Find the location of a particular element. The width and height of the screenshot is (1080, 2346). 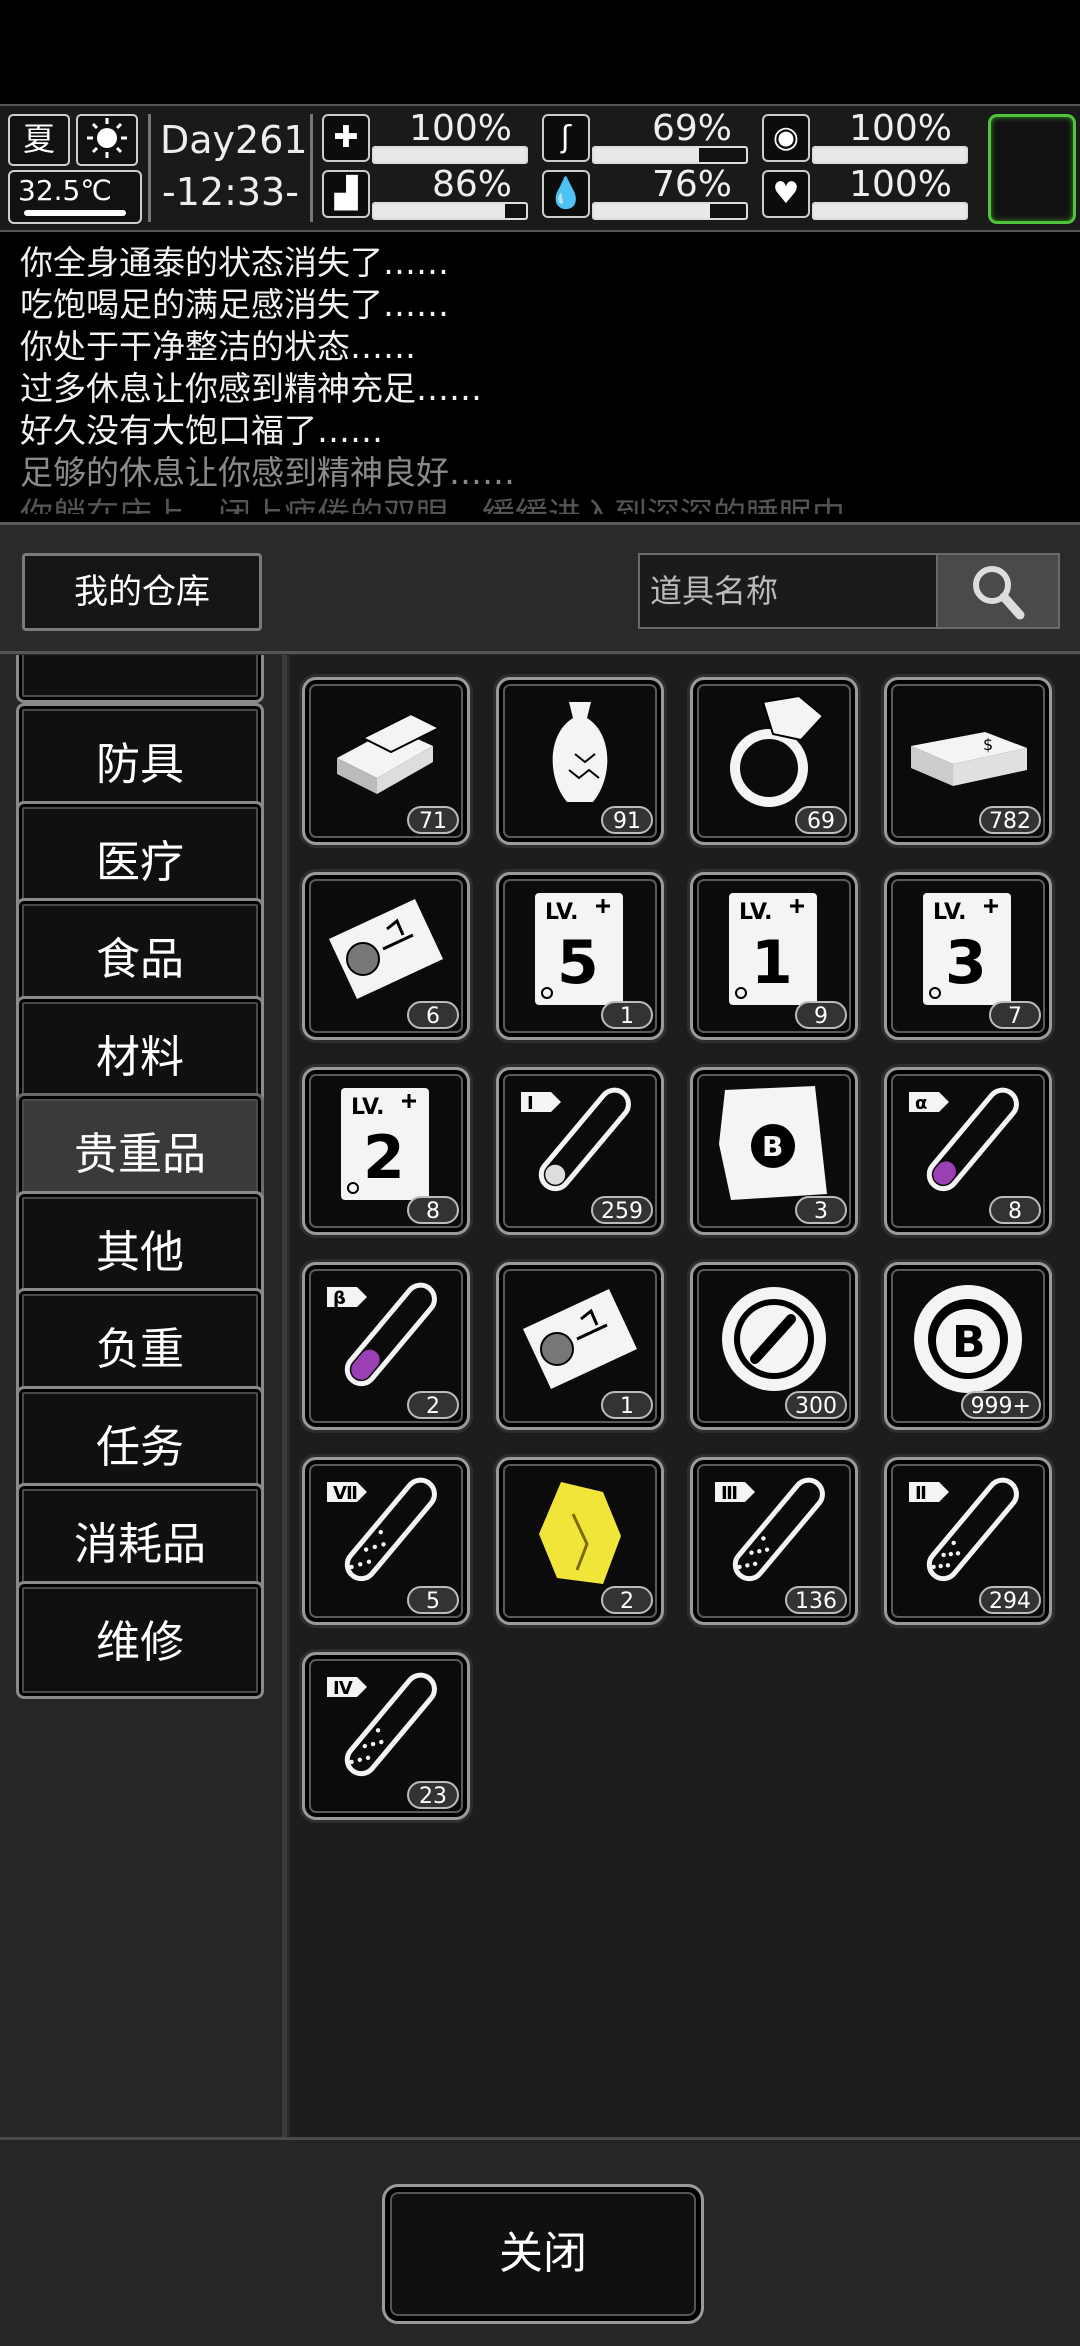

pill-icon: ◉ is located at coordinates (786, 138).